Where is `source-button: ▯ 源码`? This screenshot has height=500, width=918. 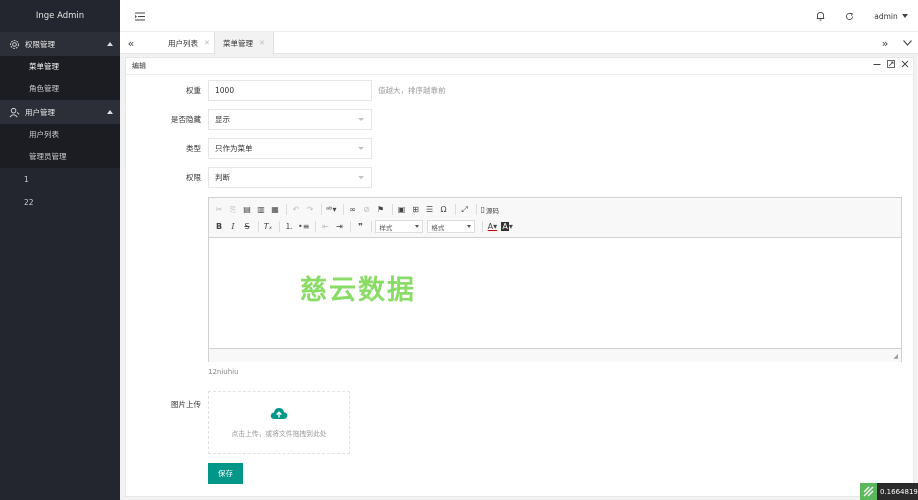 source-button: ▯ 源码 is located at coordinates (490, 209).